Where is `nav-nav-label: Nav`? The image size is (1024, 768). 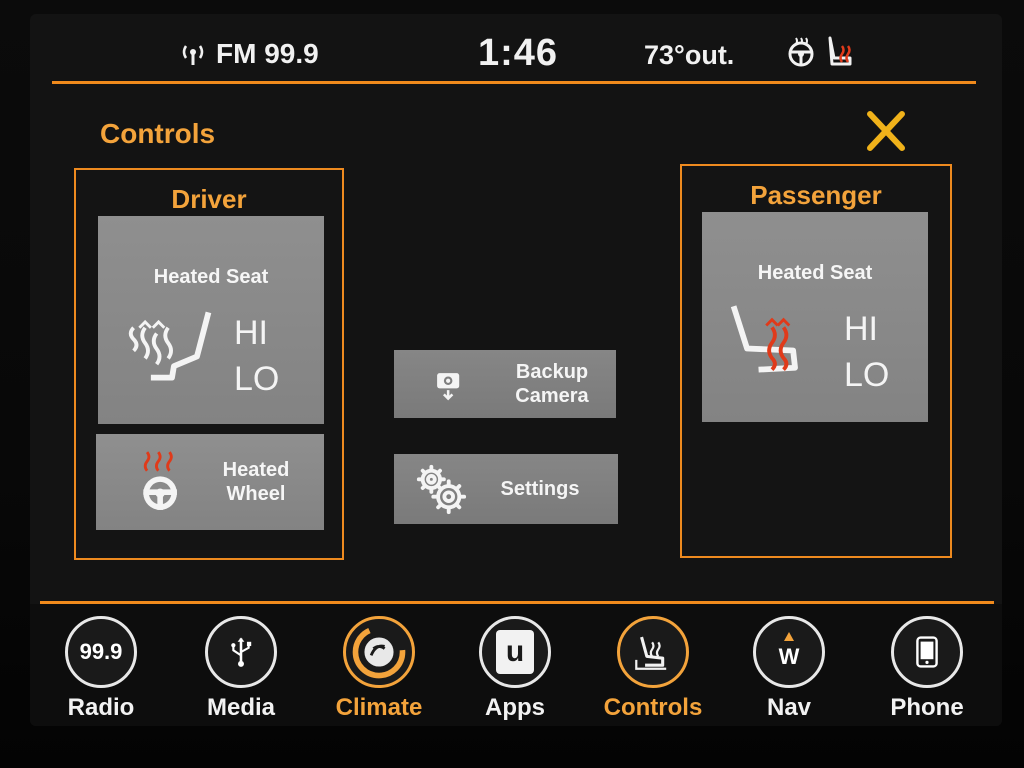 nav-nav-label: Nav is located at coordinates (789, 707).